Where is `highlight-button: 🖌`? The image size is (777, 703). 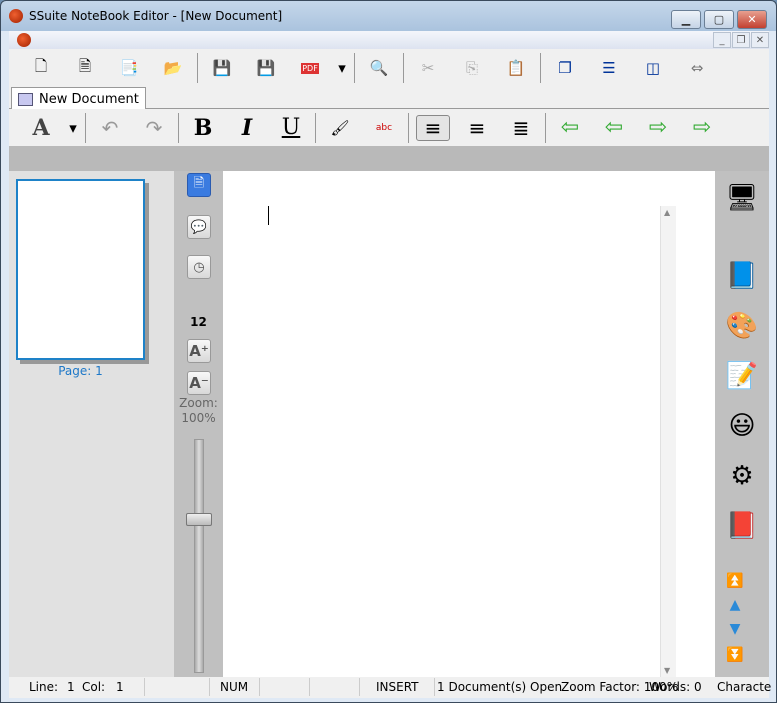
highlight-button: 🖌 is located at coordinates (340, 128).